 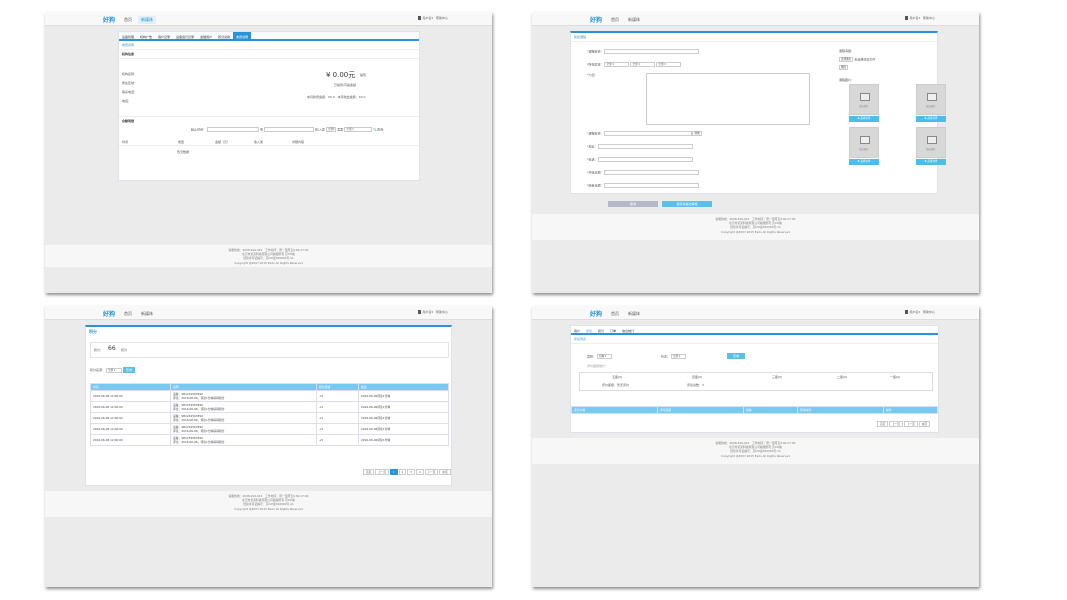 What do you see at coordinates (164, 35) in the screenshot?
I see `tab-2: 用户记录` at bounding box center [164, 35].